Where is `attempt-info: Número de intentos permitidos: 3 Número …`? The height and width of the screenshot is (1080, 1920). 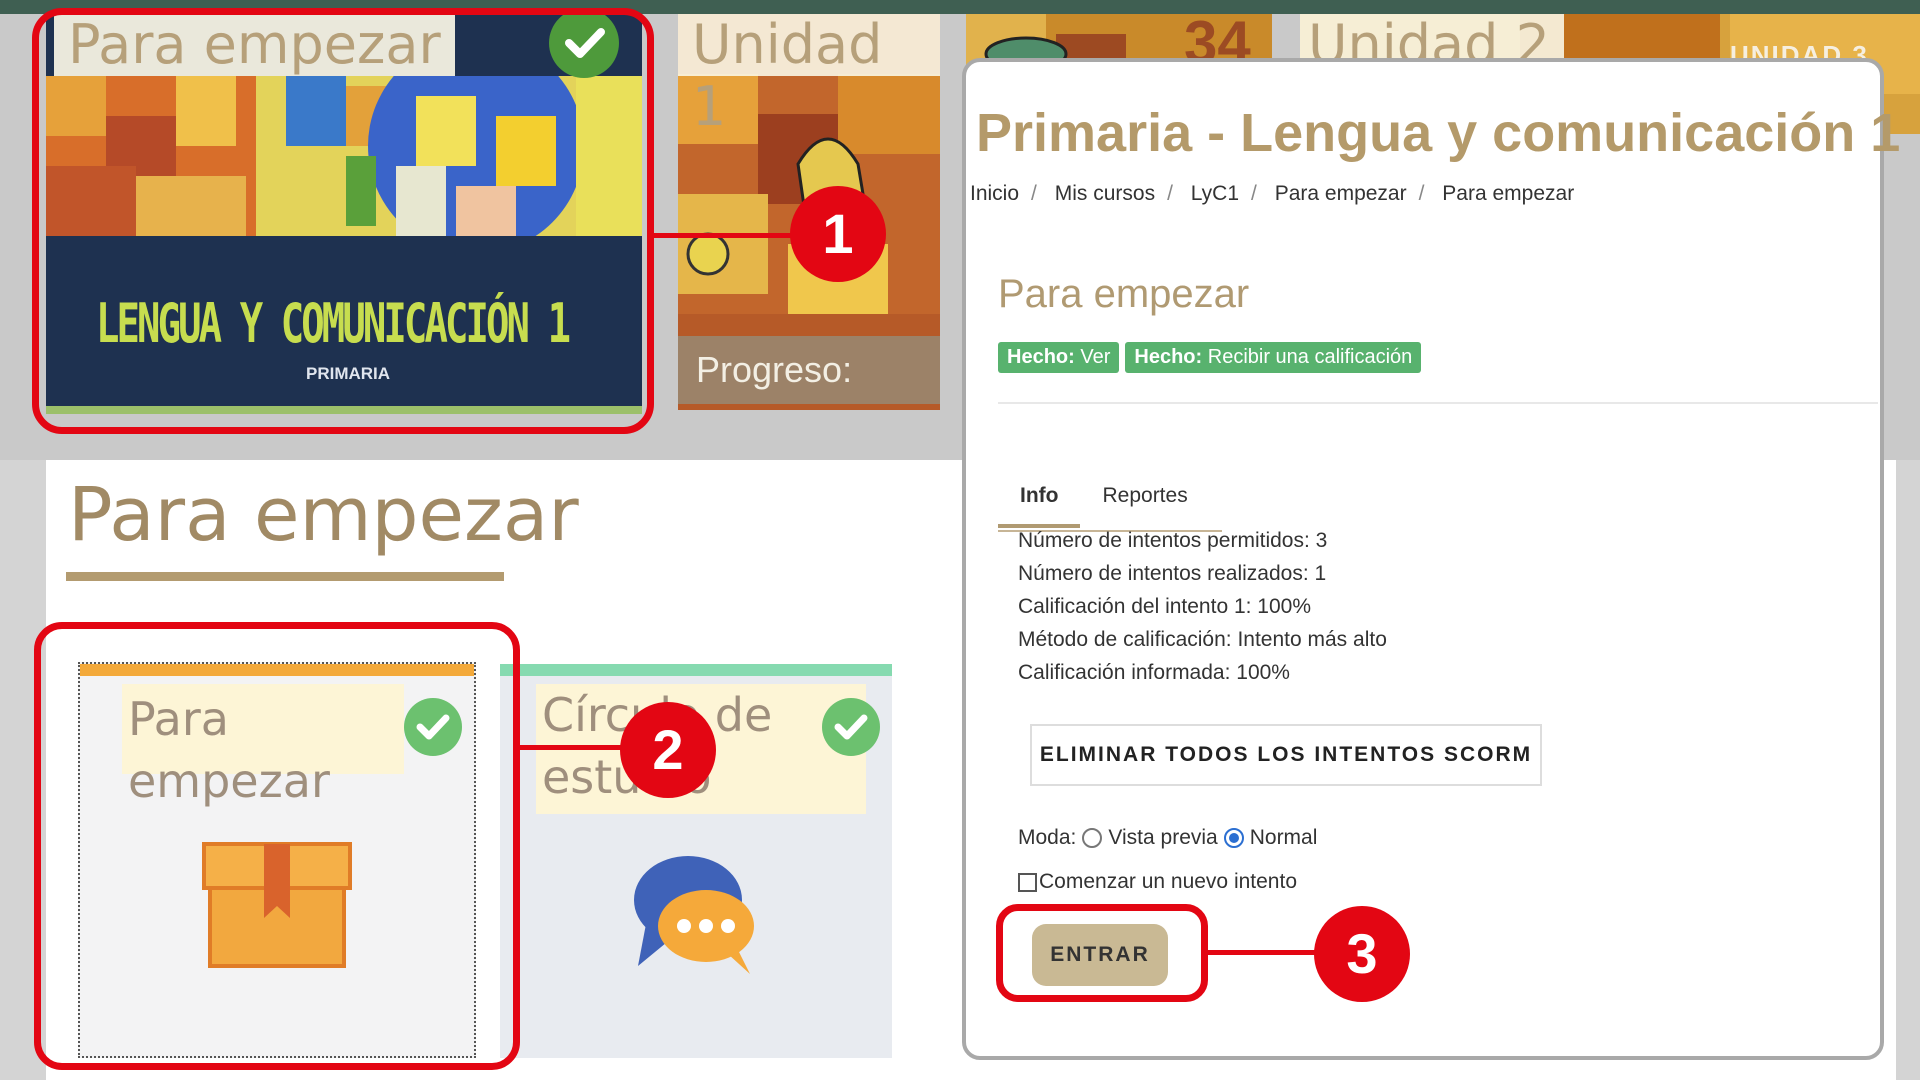
attempt-info: Número de intentos permitidos: 3 Número … is located at coordinates (1202, 606).